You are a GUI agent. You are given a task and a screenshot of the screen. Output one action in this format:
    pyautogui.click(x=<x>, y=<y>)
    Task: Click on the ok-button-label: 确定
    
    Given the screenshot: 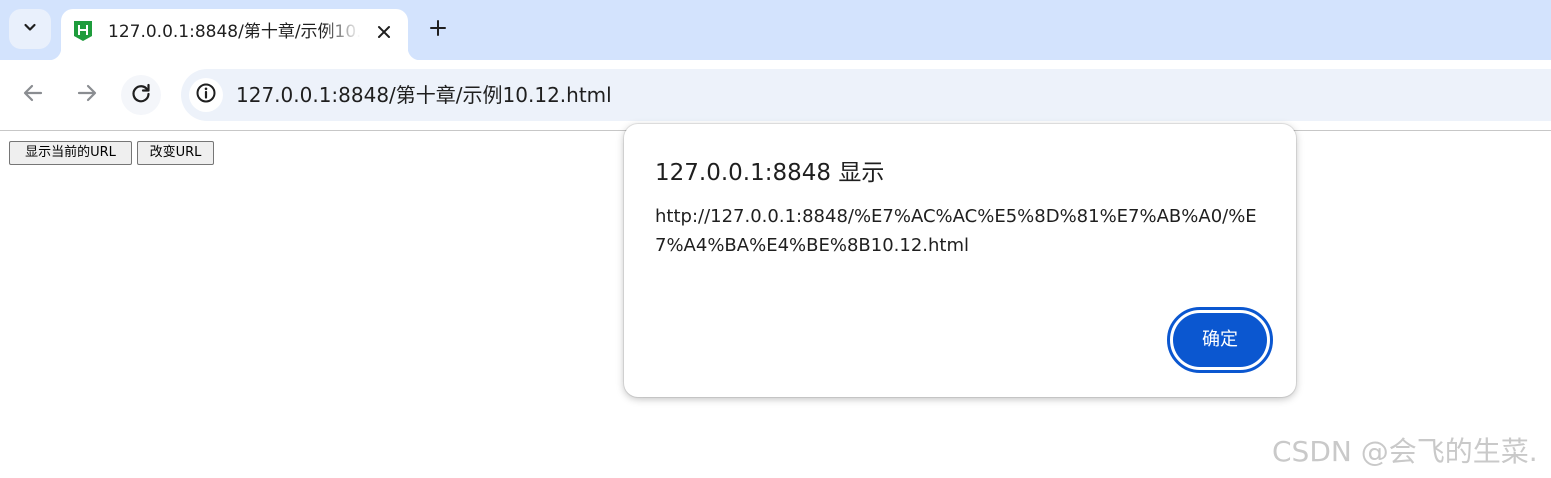 What is the action you would take?
    pyautogui.click(x=1220, y=340)
    